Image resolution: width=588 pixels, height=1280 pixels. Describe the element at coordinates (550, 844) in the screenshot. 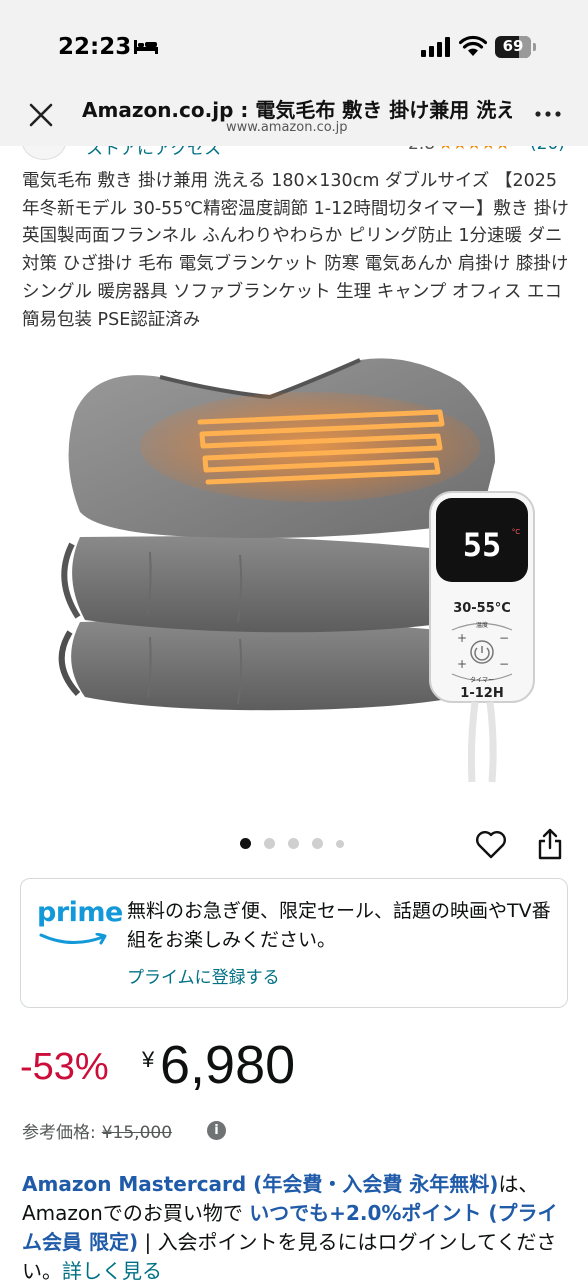

I see `share-icon` at that location.